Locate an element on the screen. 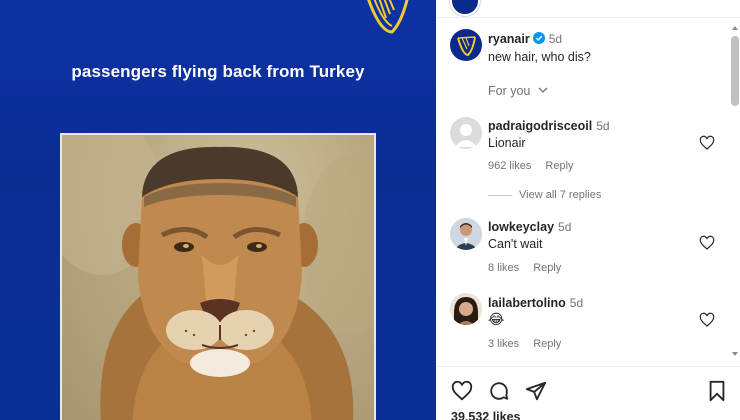 Image resolution: width=740 pixels, height=420 pixels. ryanair-avatar is located at coordinates (466, 45).